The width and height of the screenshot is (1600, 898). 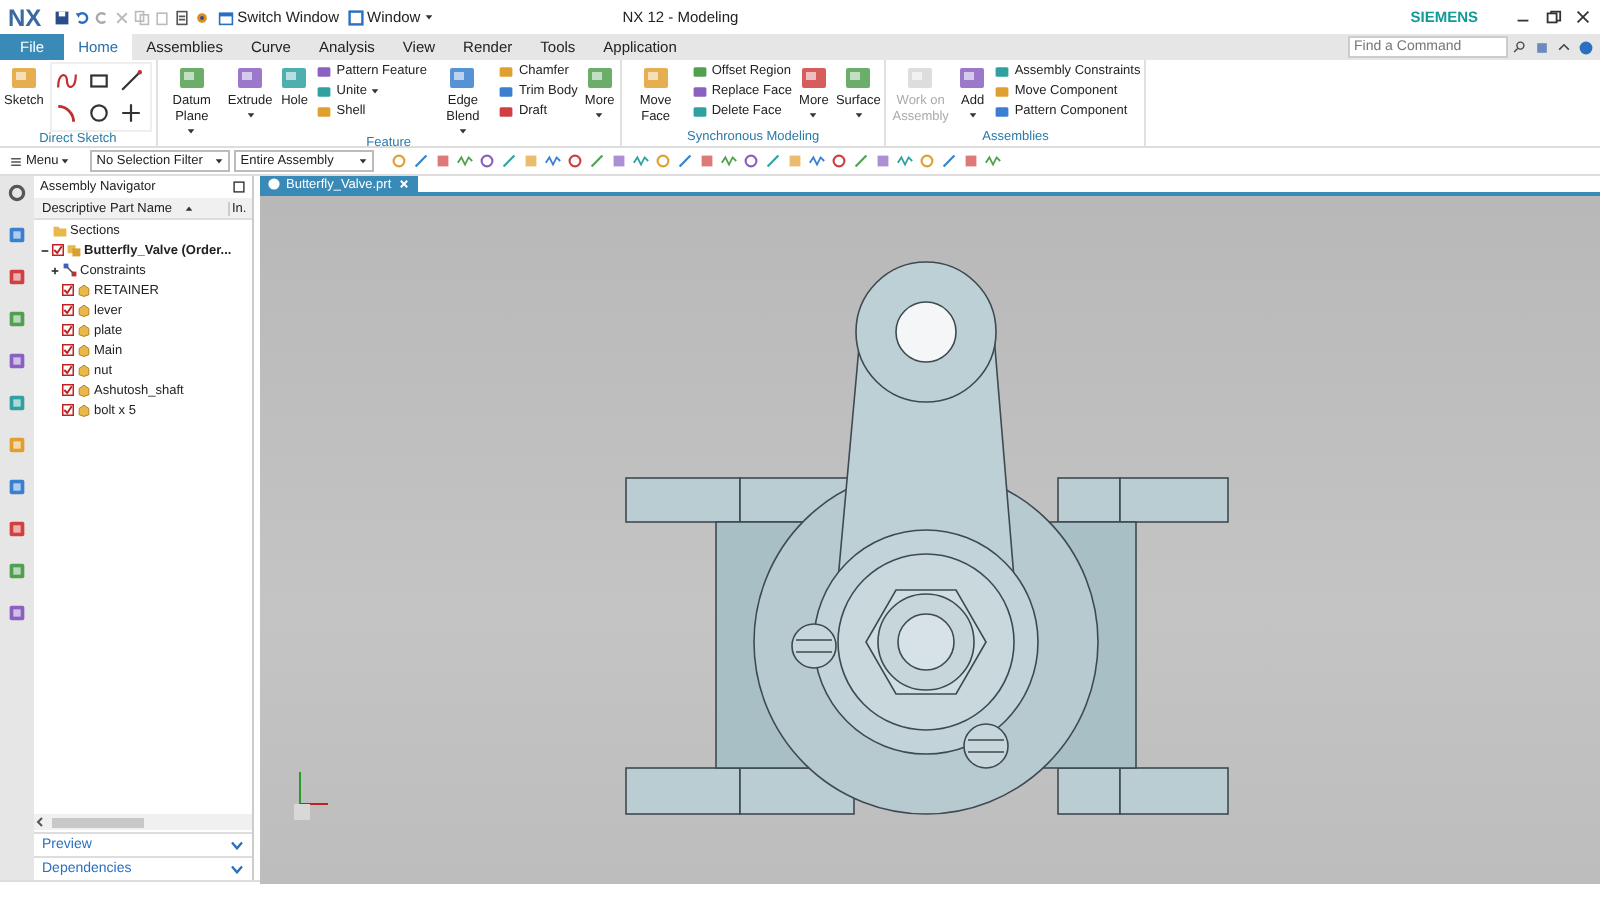 What do you see at coordinates (239, 187) in the screenshot?
I see `maximize-icon` at bounding box center [239, 187].